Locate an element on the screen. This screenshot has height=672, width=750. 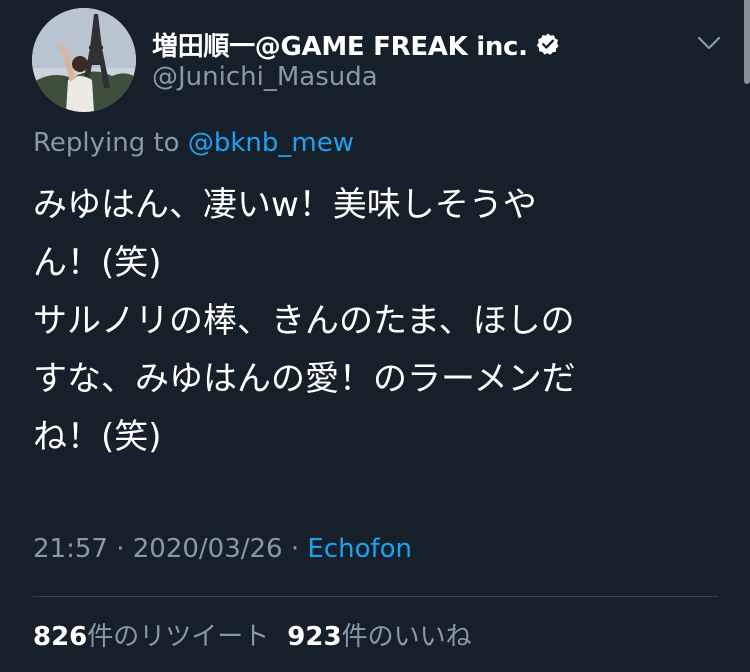
avatar-photo is located at coordinates (84, 60).